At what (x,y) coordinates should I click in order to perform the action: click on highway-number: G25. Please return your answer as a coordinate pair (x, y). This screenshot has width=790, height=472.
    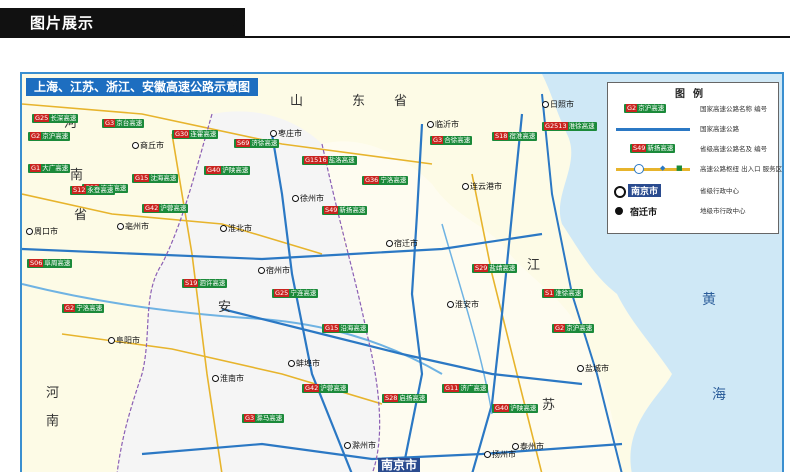
    Looking at the image, I should click on (42, 118).